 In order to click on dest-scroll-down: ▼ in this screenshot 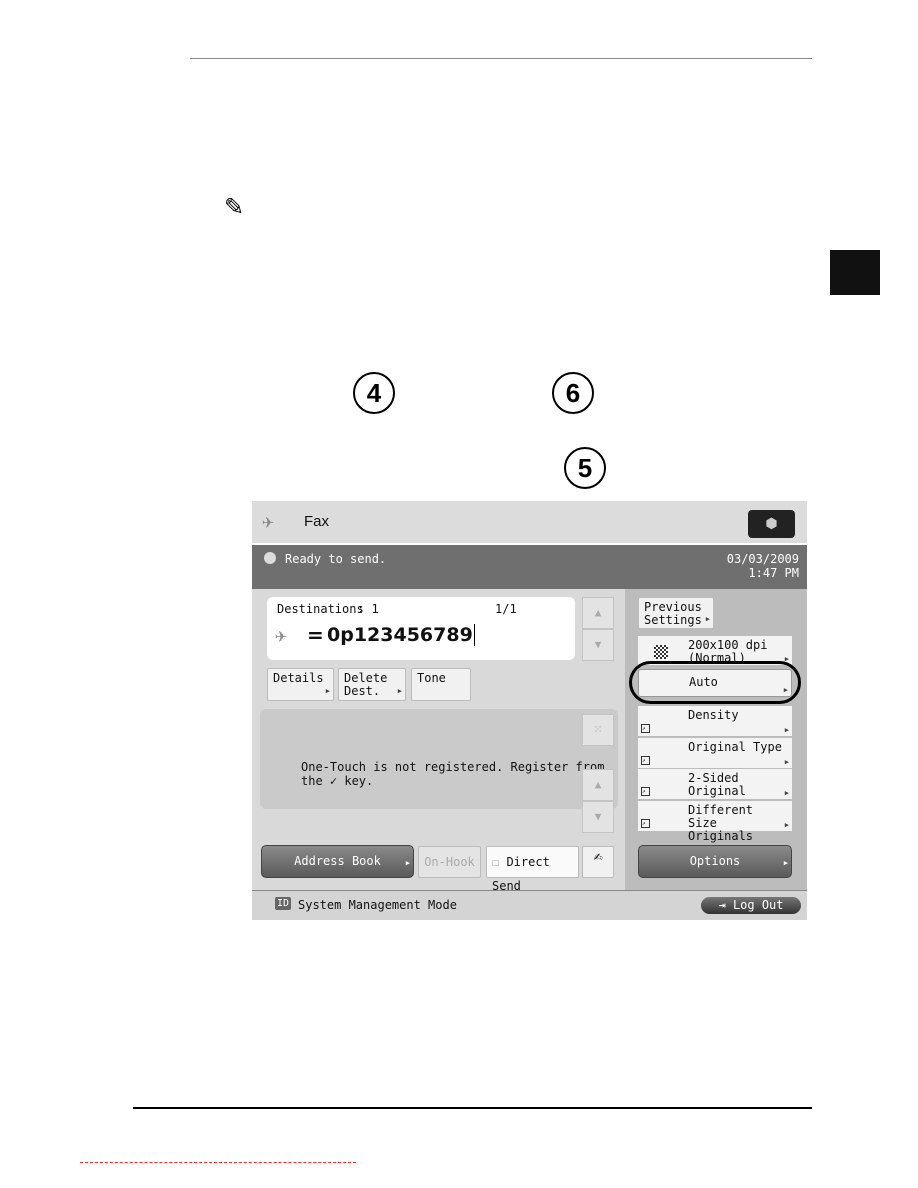, I will do `click(598, 645)`.